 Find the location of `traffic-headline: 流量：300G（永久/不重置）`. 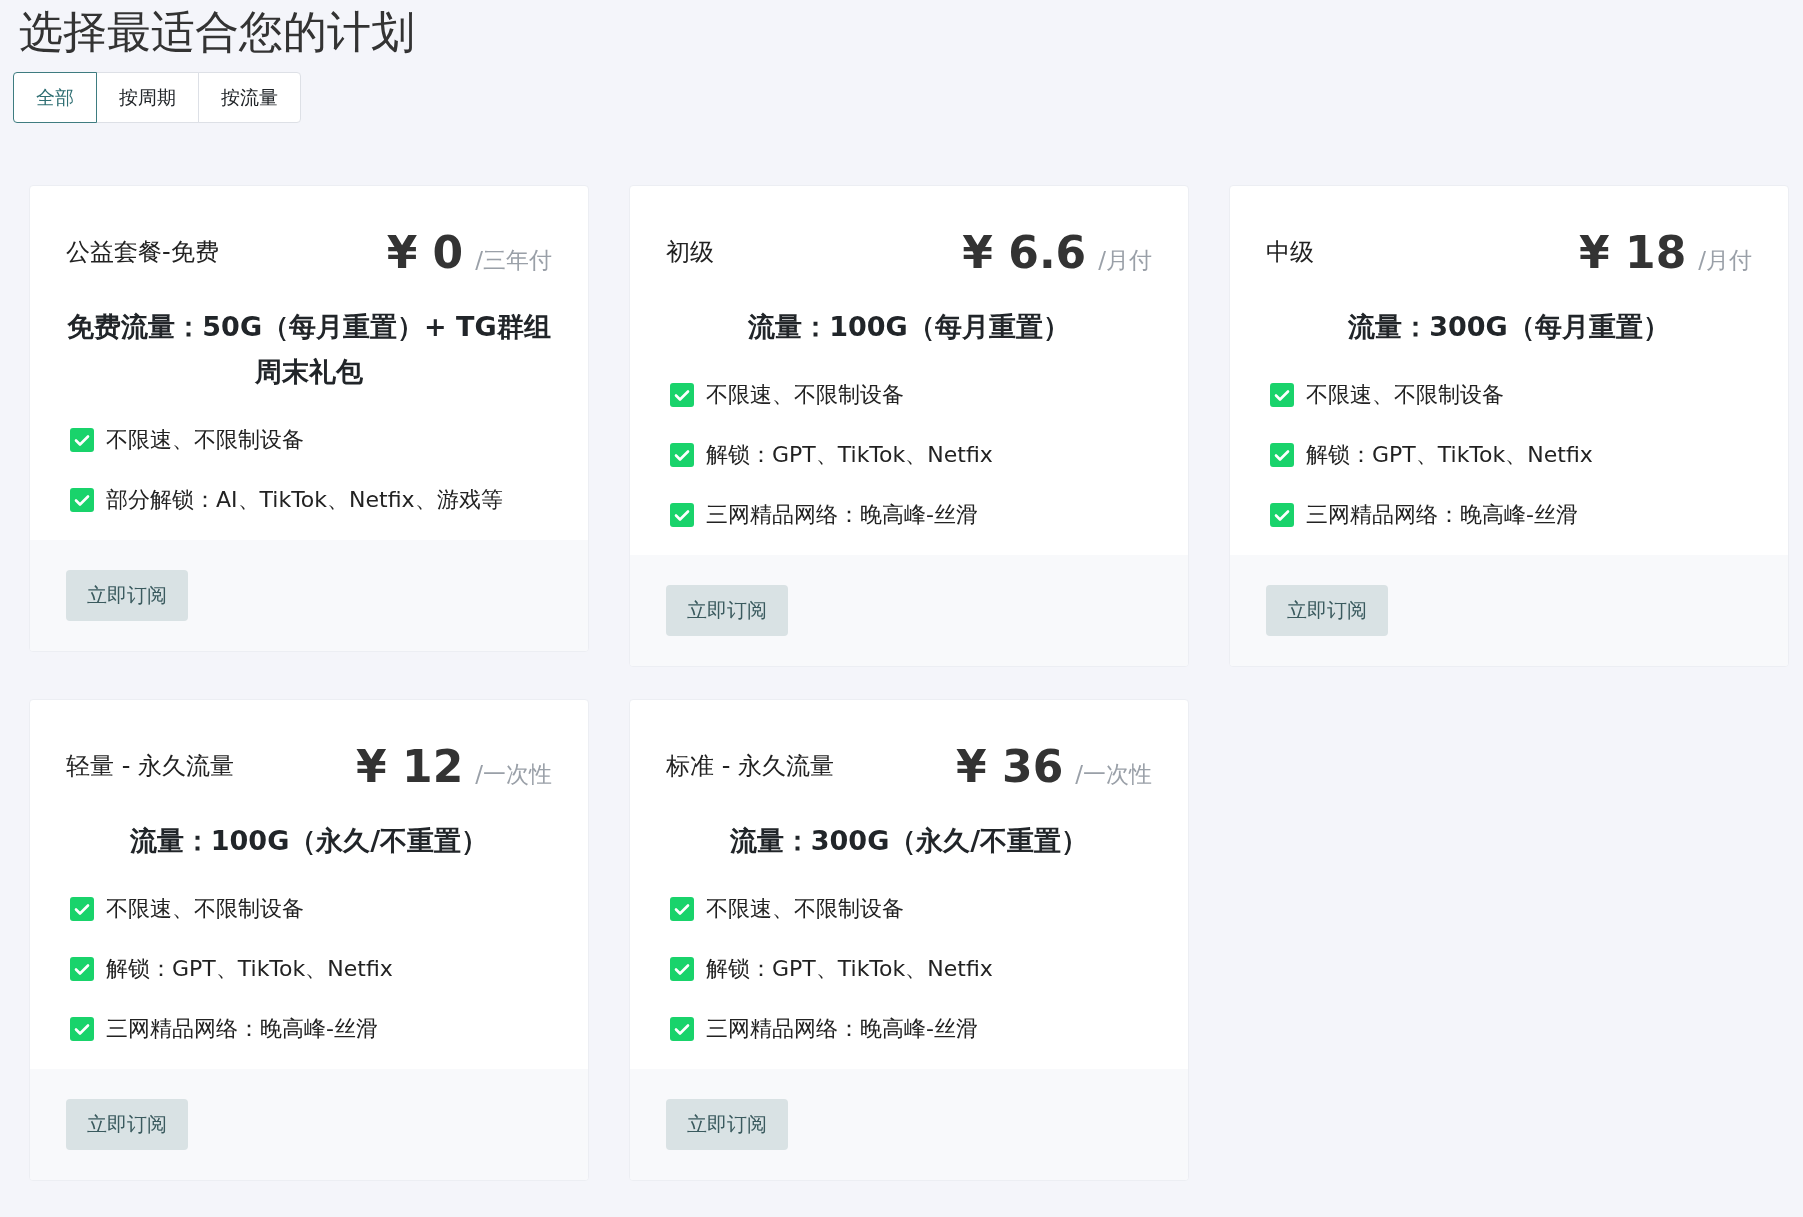

traffic-headline: 流量：300G（永久/不重置） is located at coordinates (909, 841).